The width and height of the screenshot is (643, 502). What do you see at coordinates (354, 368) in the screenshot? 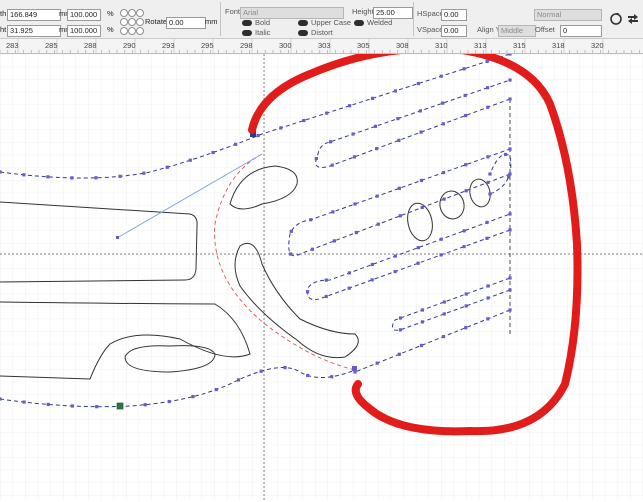
I see `path-end-node` at bounding box center [354, 368].